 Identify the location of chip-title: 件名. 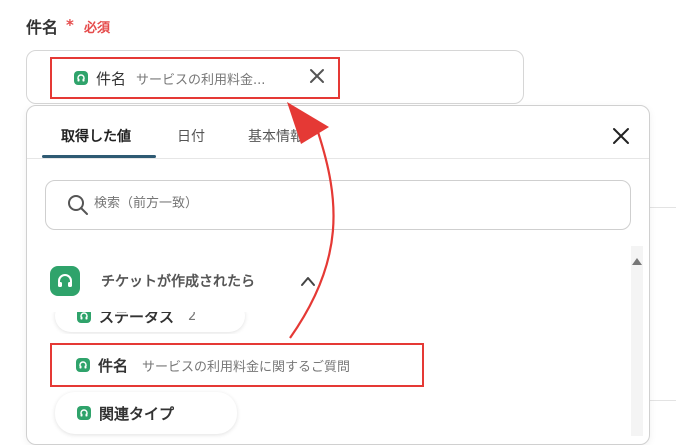
(111, 78).